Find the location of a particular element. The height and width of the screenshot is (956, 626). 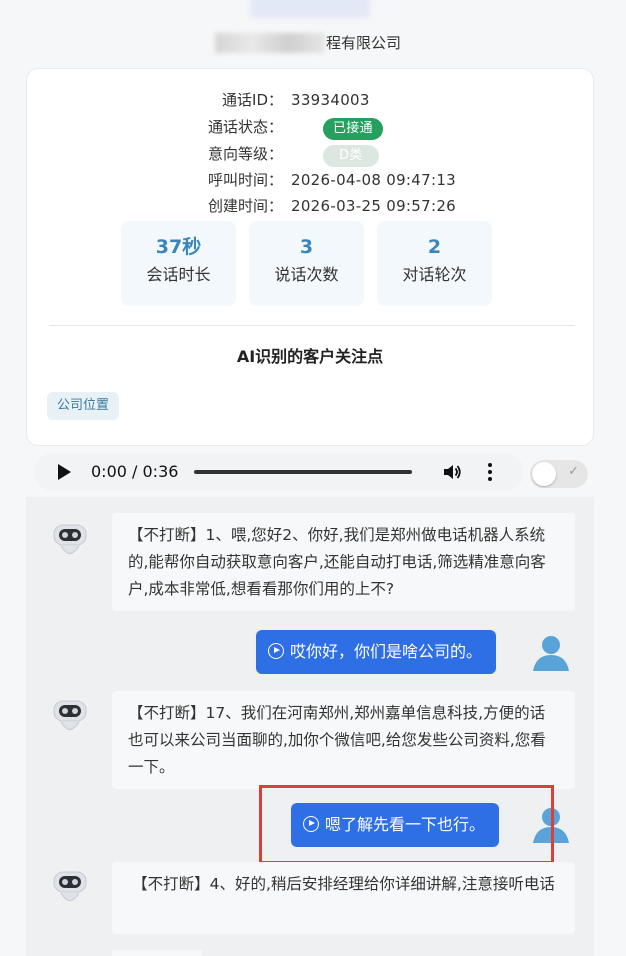

stat-rounds-label: 对话轮次 is located at coordinates (434, 274).